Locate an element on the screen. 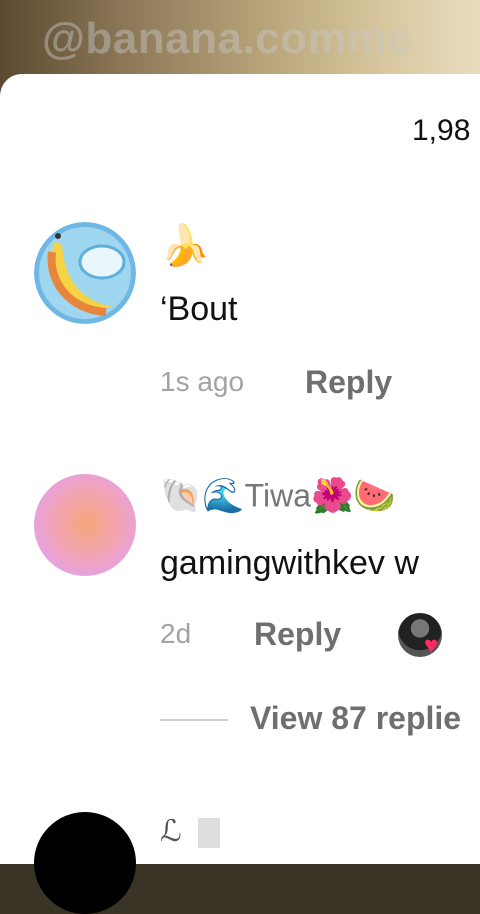 This screenshot has width=480, height=914. heart-icon: ♥ is located at coordinates (431, 645).